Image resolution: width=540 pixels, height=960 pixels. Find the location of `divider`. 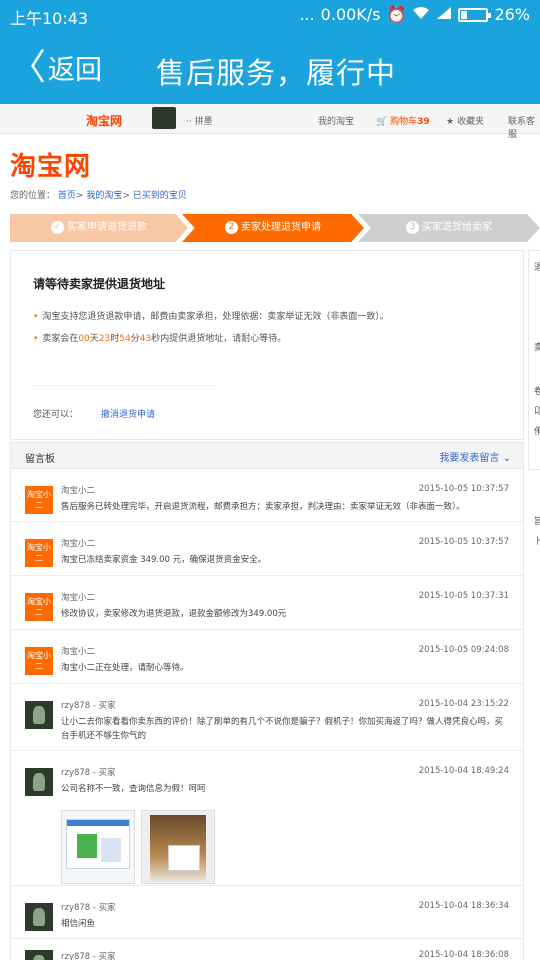

divider is located at coordinates (124, 385).